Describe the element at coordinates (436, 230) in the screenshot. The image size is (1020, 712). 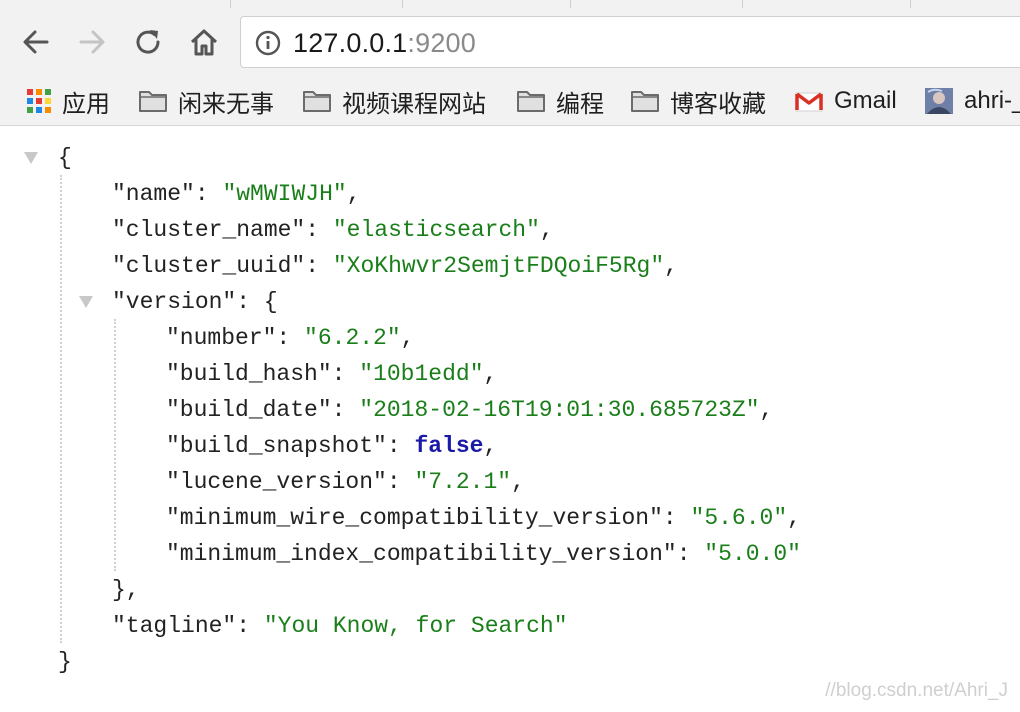
I see `json-value: elasticsearch` at that location.